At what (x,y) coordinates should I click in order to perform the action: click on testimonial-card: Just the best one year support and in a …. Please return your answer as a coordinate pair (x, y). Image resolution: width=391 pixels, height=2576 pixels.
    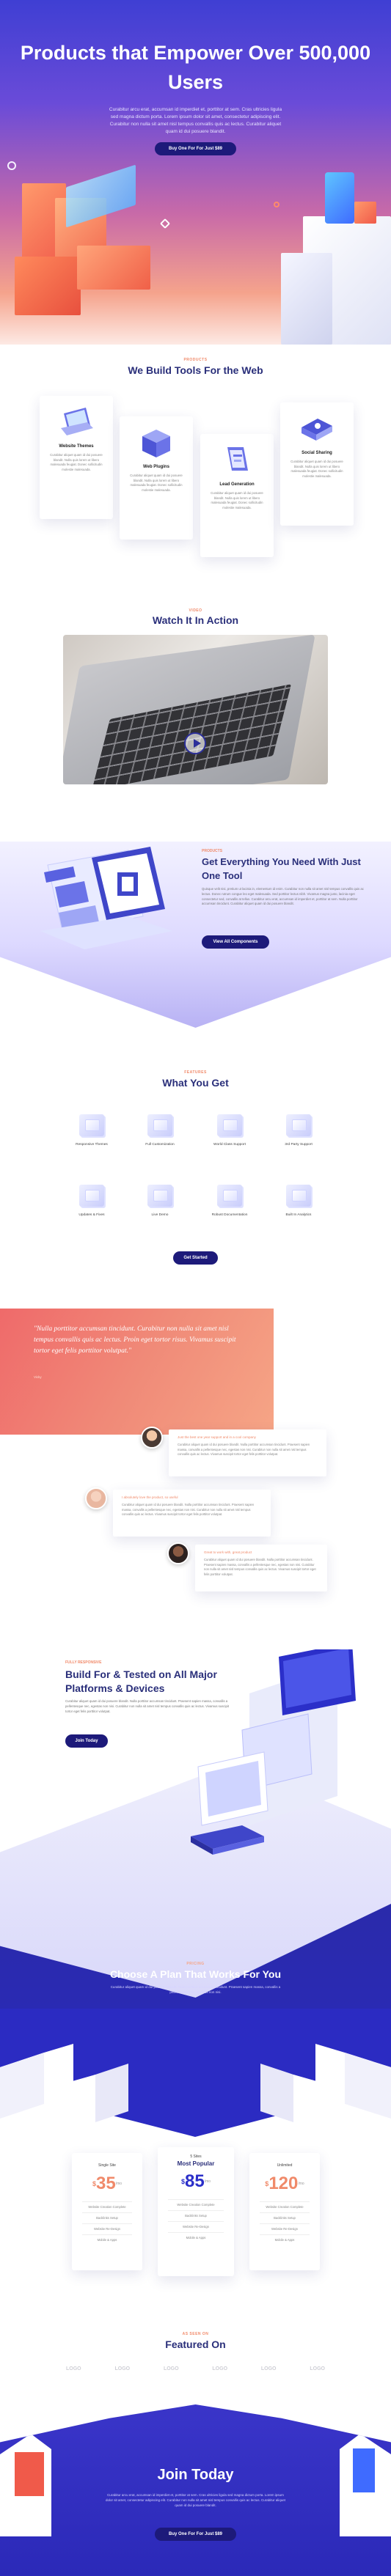
    Looking at the image, I should click on (248, 1452).